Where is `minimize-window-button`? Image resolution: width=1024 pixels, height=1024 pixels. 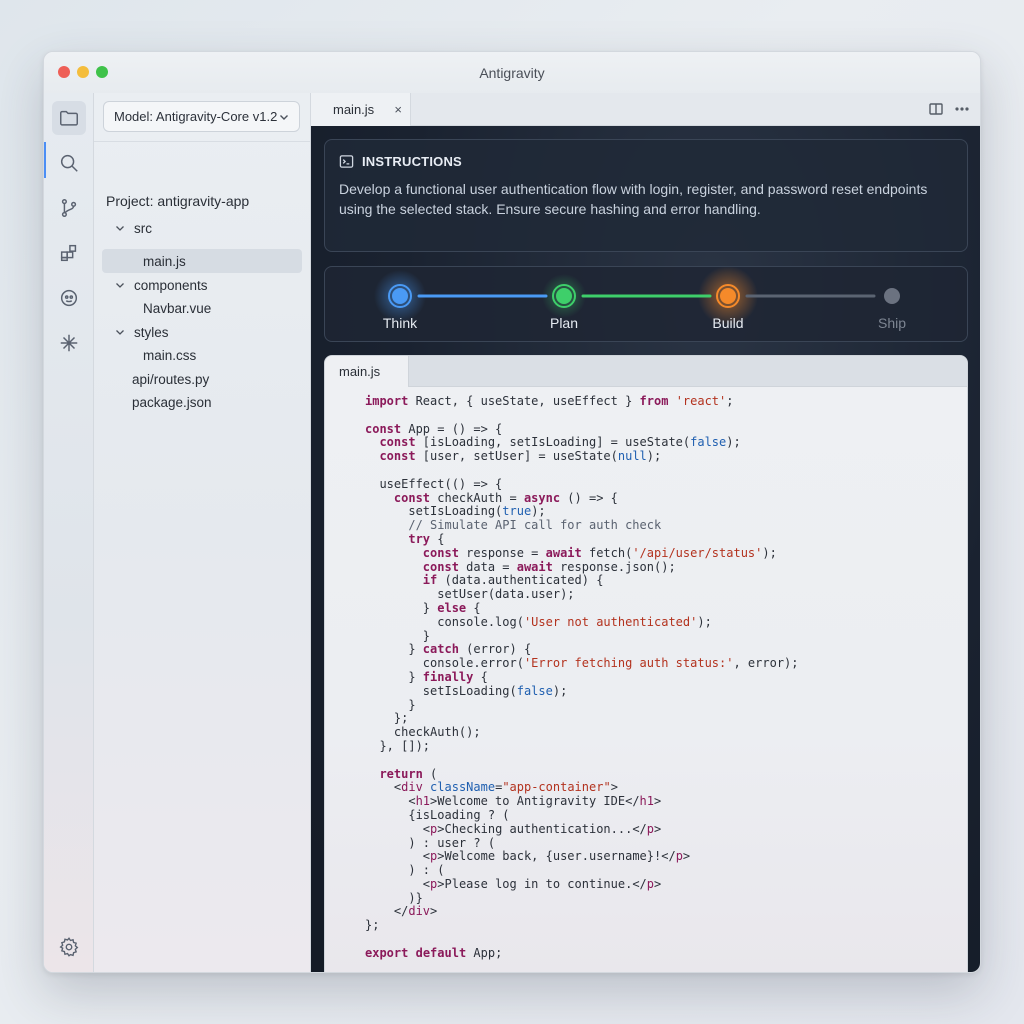
minimize-window-button is located at coordinates (83, 72).